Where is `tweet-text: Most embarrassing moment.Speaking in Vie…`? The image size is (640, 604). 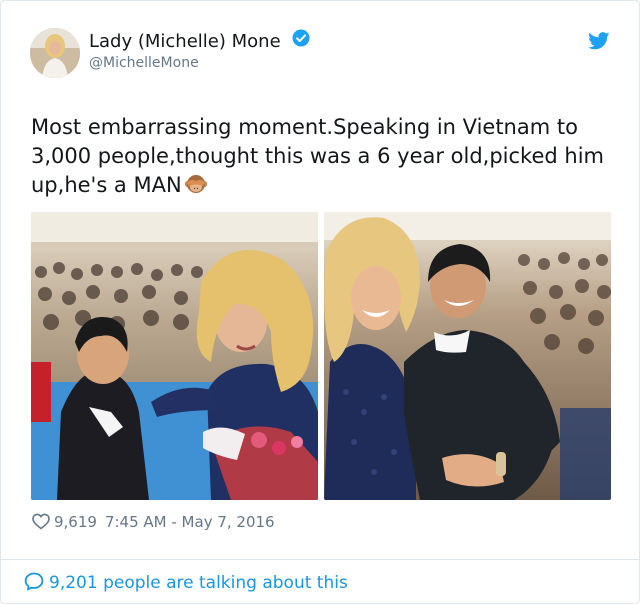 tweet-text: Most embarrassing moment.Speaking in Vie… is located at coordinates (326, 158).